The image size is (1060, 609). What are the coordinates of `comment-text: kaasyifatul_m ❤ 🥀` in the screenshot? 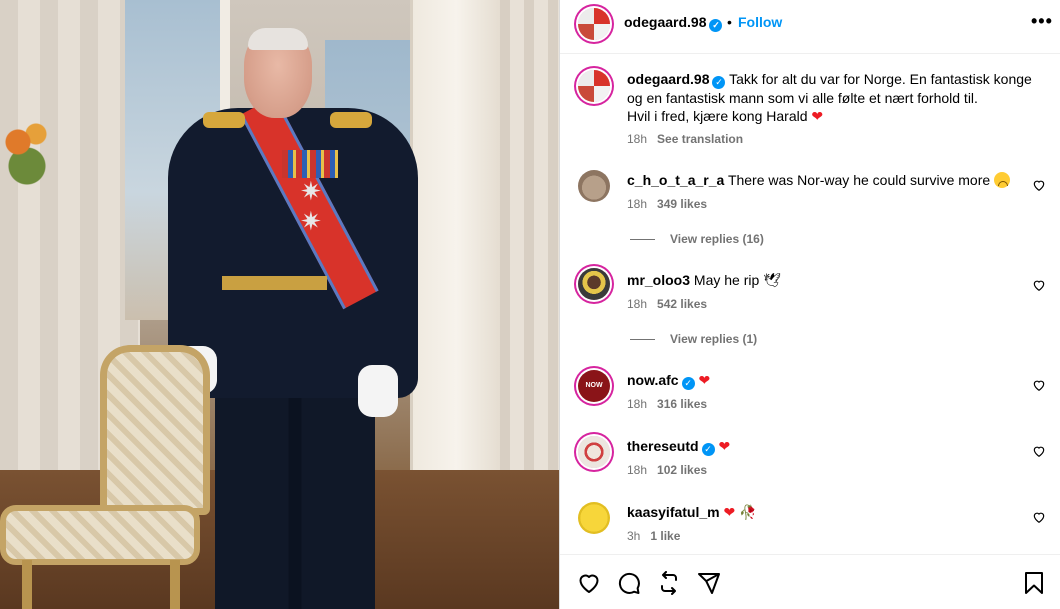 It's located at (692, 512).